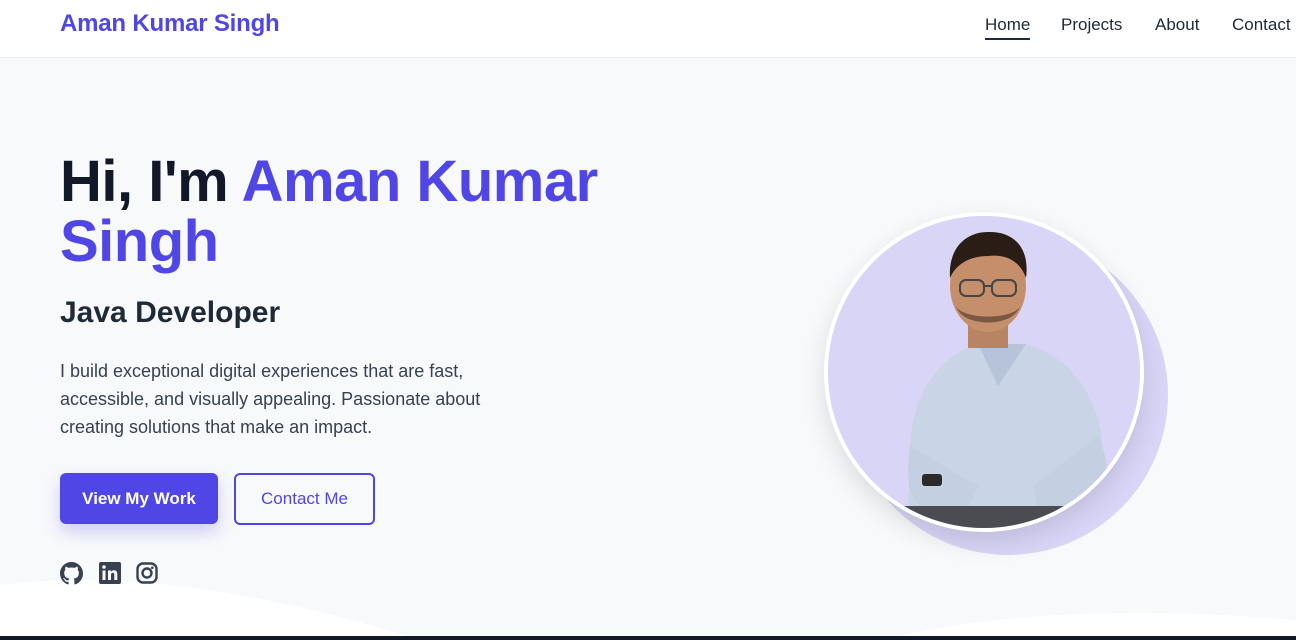 The width and height of the screenshot is (1296, 640). What do you see at coordinates (170, 312) in the screenshot?
I see `hero-role: Java Developer` at bounding box center [170, 312].